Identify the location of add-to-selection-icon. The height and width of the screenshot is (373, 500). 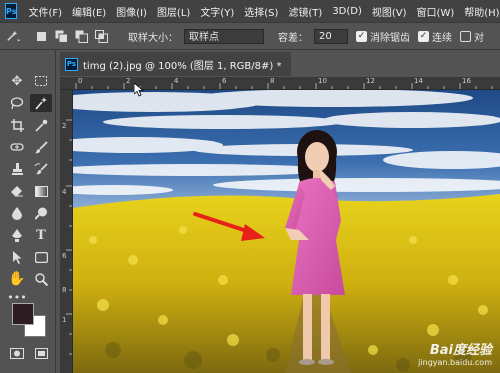
(61, 36).